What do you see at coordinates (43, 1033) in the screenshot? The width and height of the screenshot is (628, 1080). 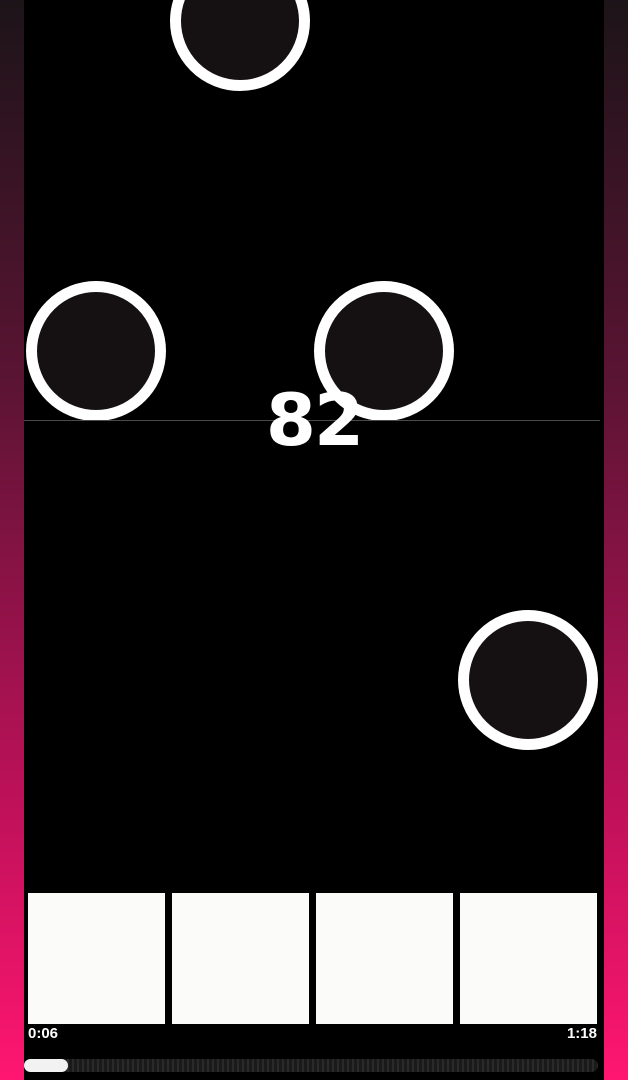 I see `elapsed-time: 0:06` at bounding box center [43, 1033].